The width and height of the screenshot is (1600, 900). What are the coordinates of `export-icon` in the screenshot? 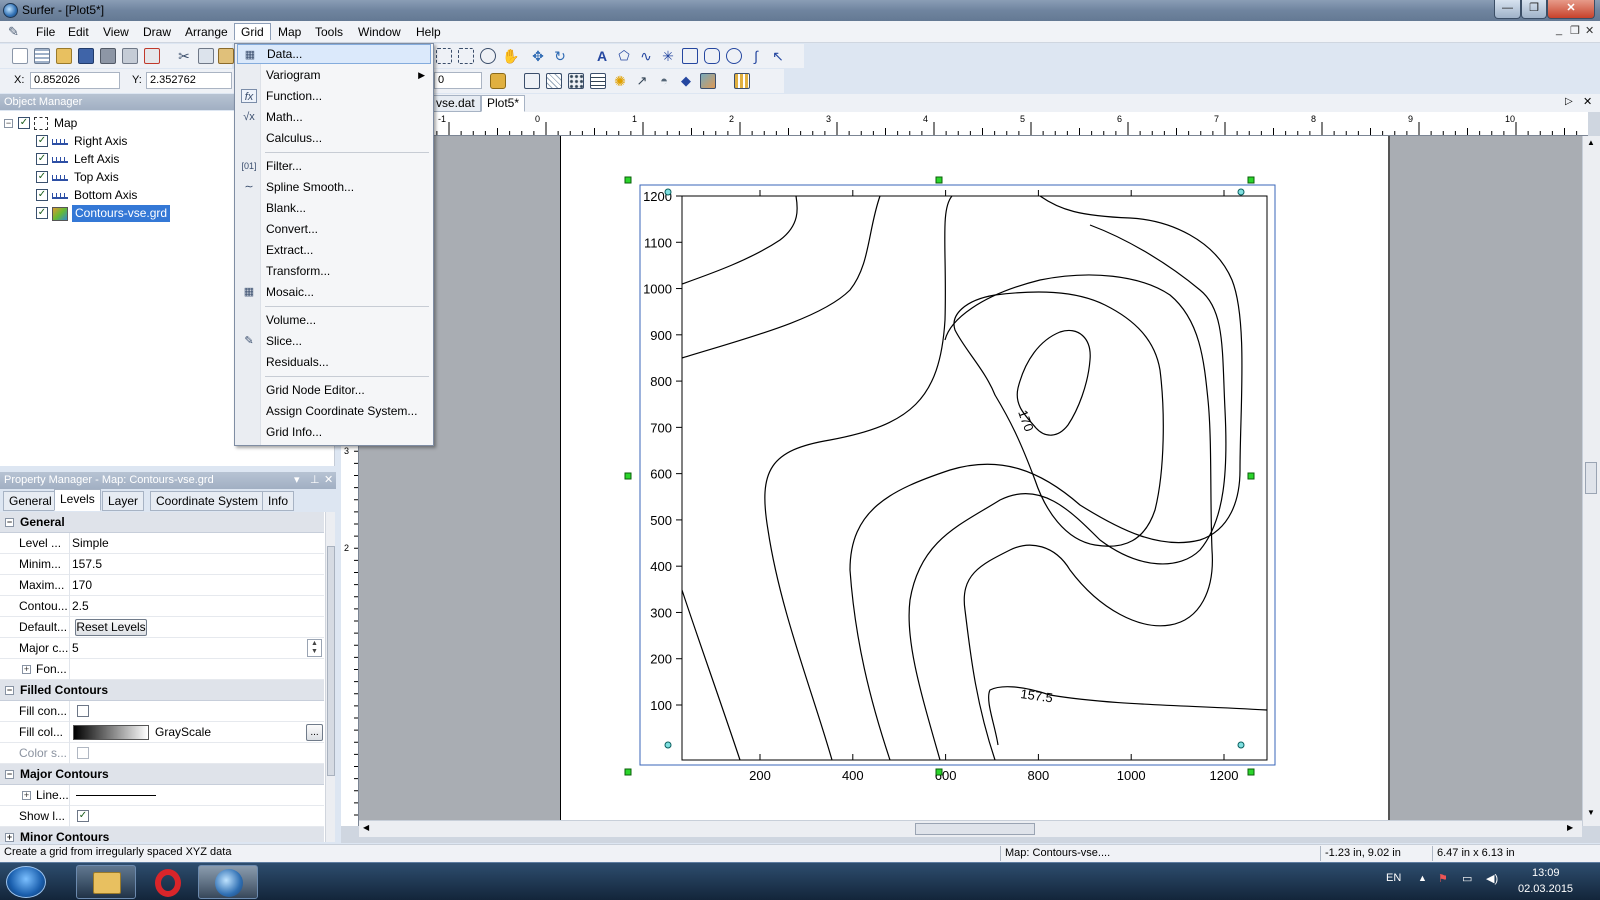 It's located at (130, 56).